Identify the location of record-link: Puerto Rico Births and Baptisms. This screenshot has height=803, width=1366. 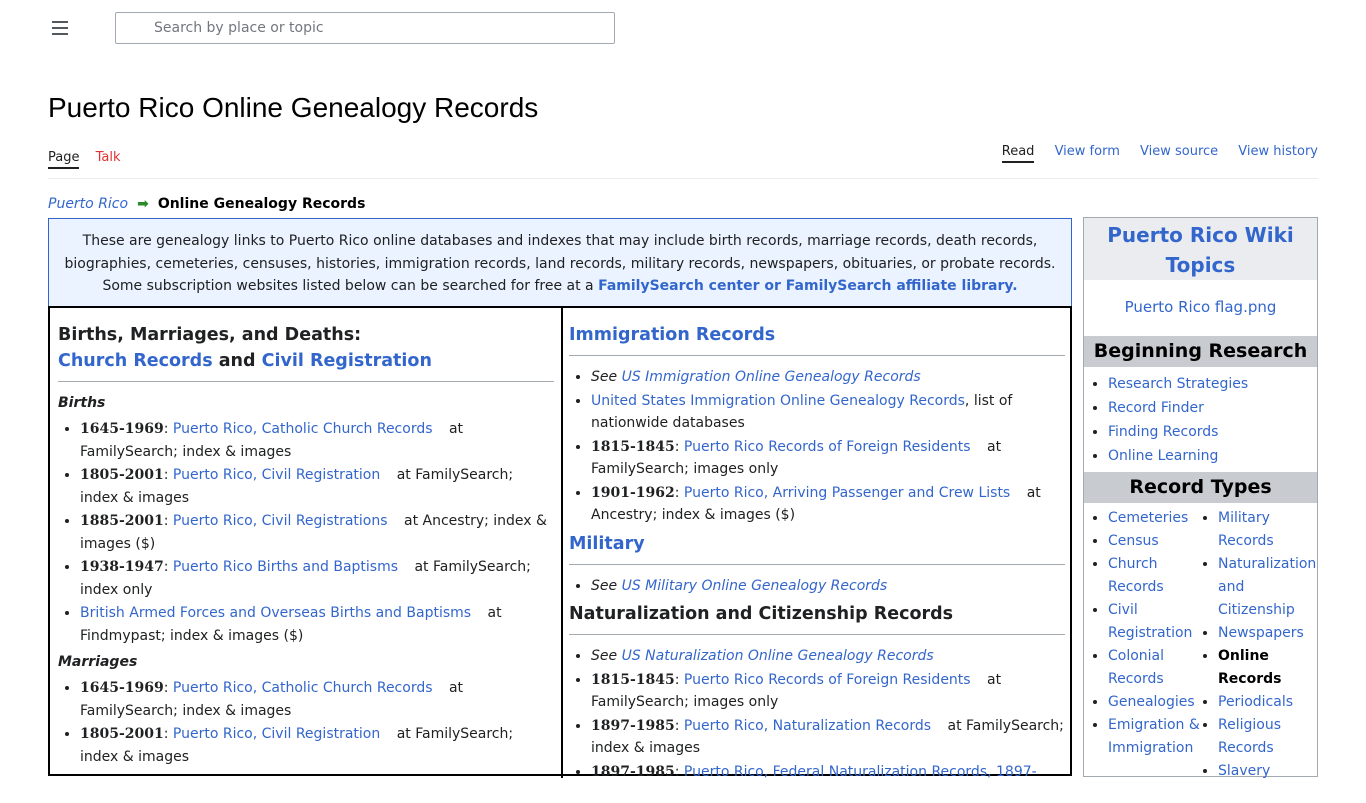
(285, 567).